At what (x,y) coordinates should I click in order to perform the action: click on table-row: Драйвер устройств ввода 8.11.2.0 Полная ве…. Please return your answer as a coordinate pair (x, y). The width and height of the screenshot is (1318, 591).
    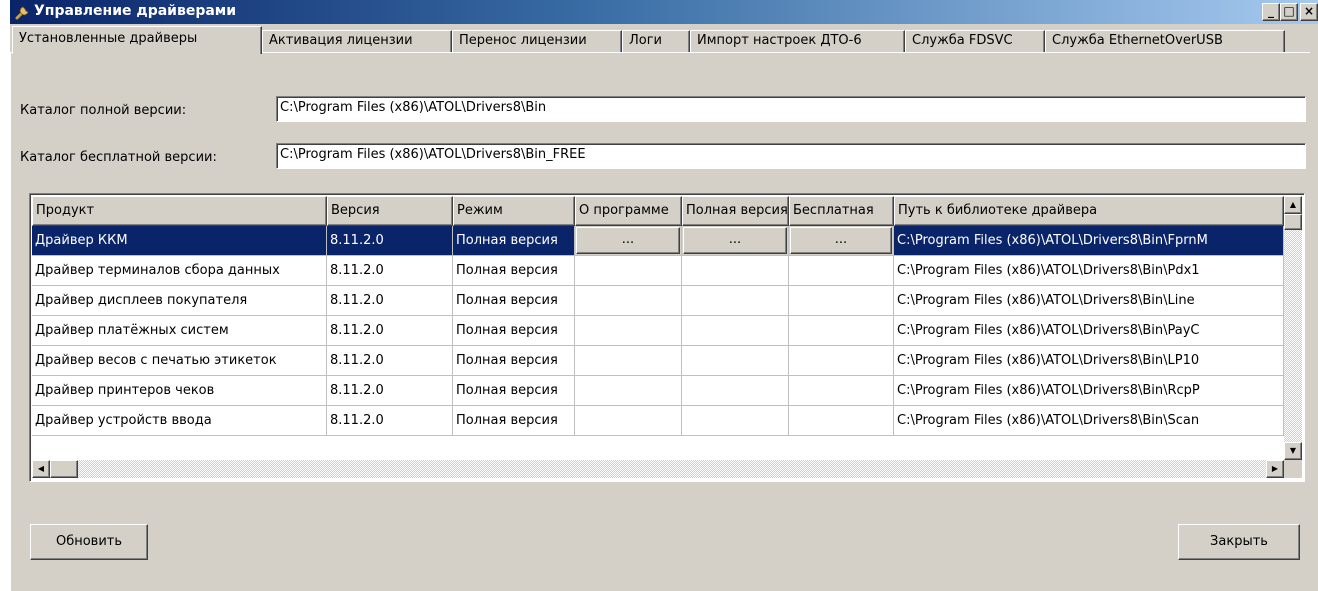
    Looking at the image, I should click on (658, 421).